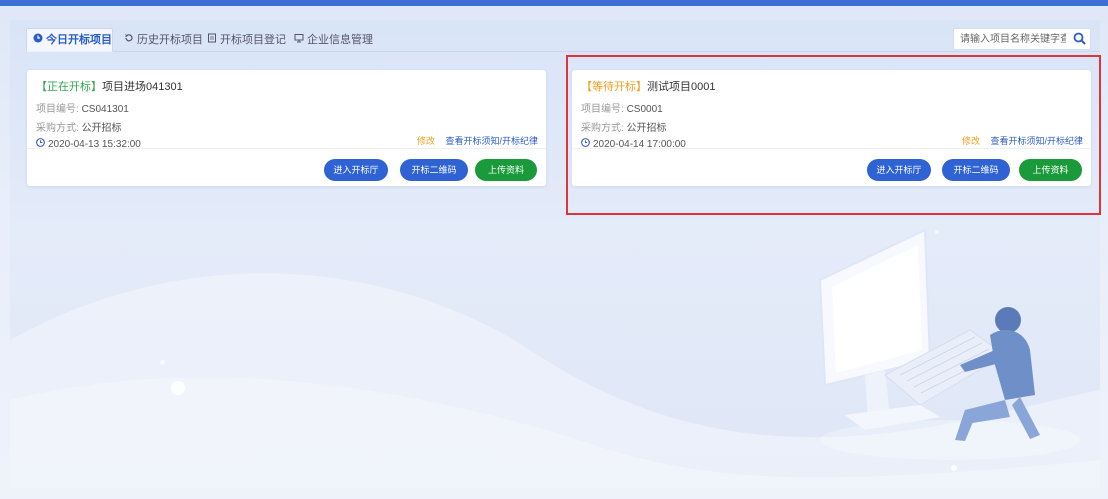 Image resolution: width=1108 pixels, height=499 pixels. What do you see at coordinates (426, 141) in the screenshot?
I see `edit-link: 修改` at bounding box center [426, 141].